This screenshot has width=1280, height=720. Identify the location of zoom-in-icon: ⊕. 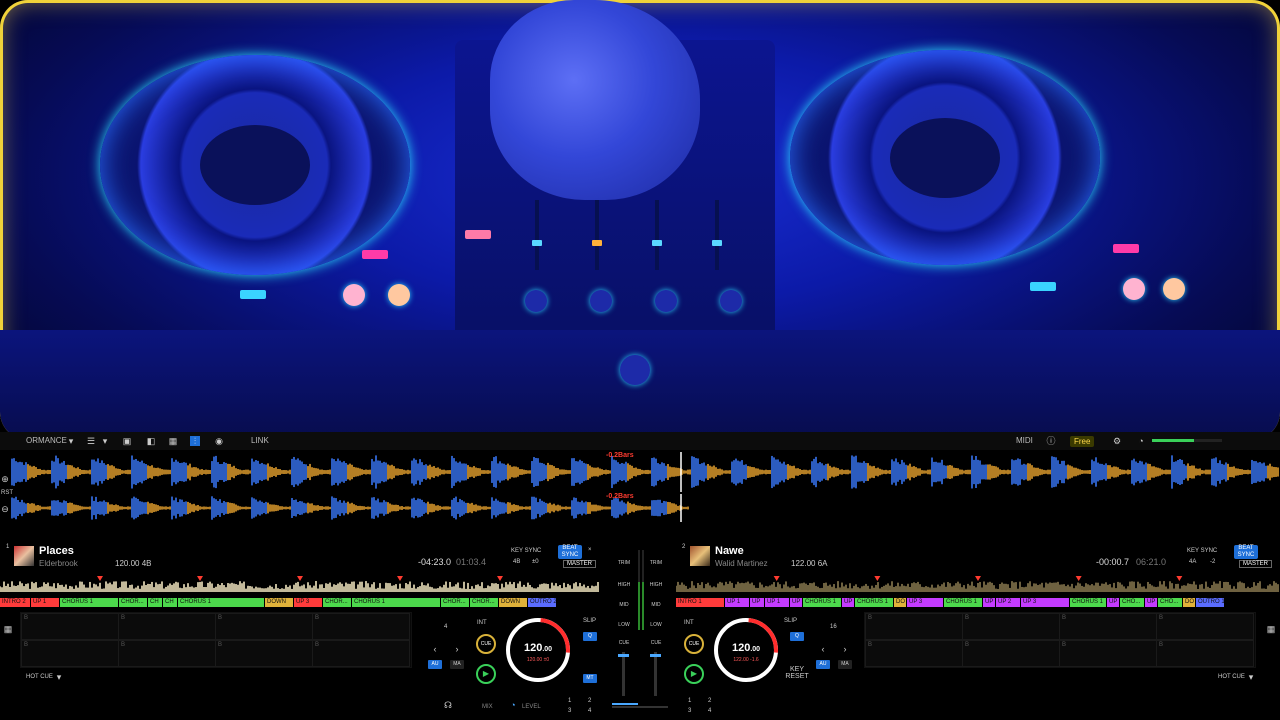
(5, 479).